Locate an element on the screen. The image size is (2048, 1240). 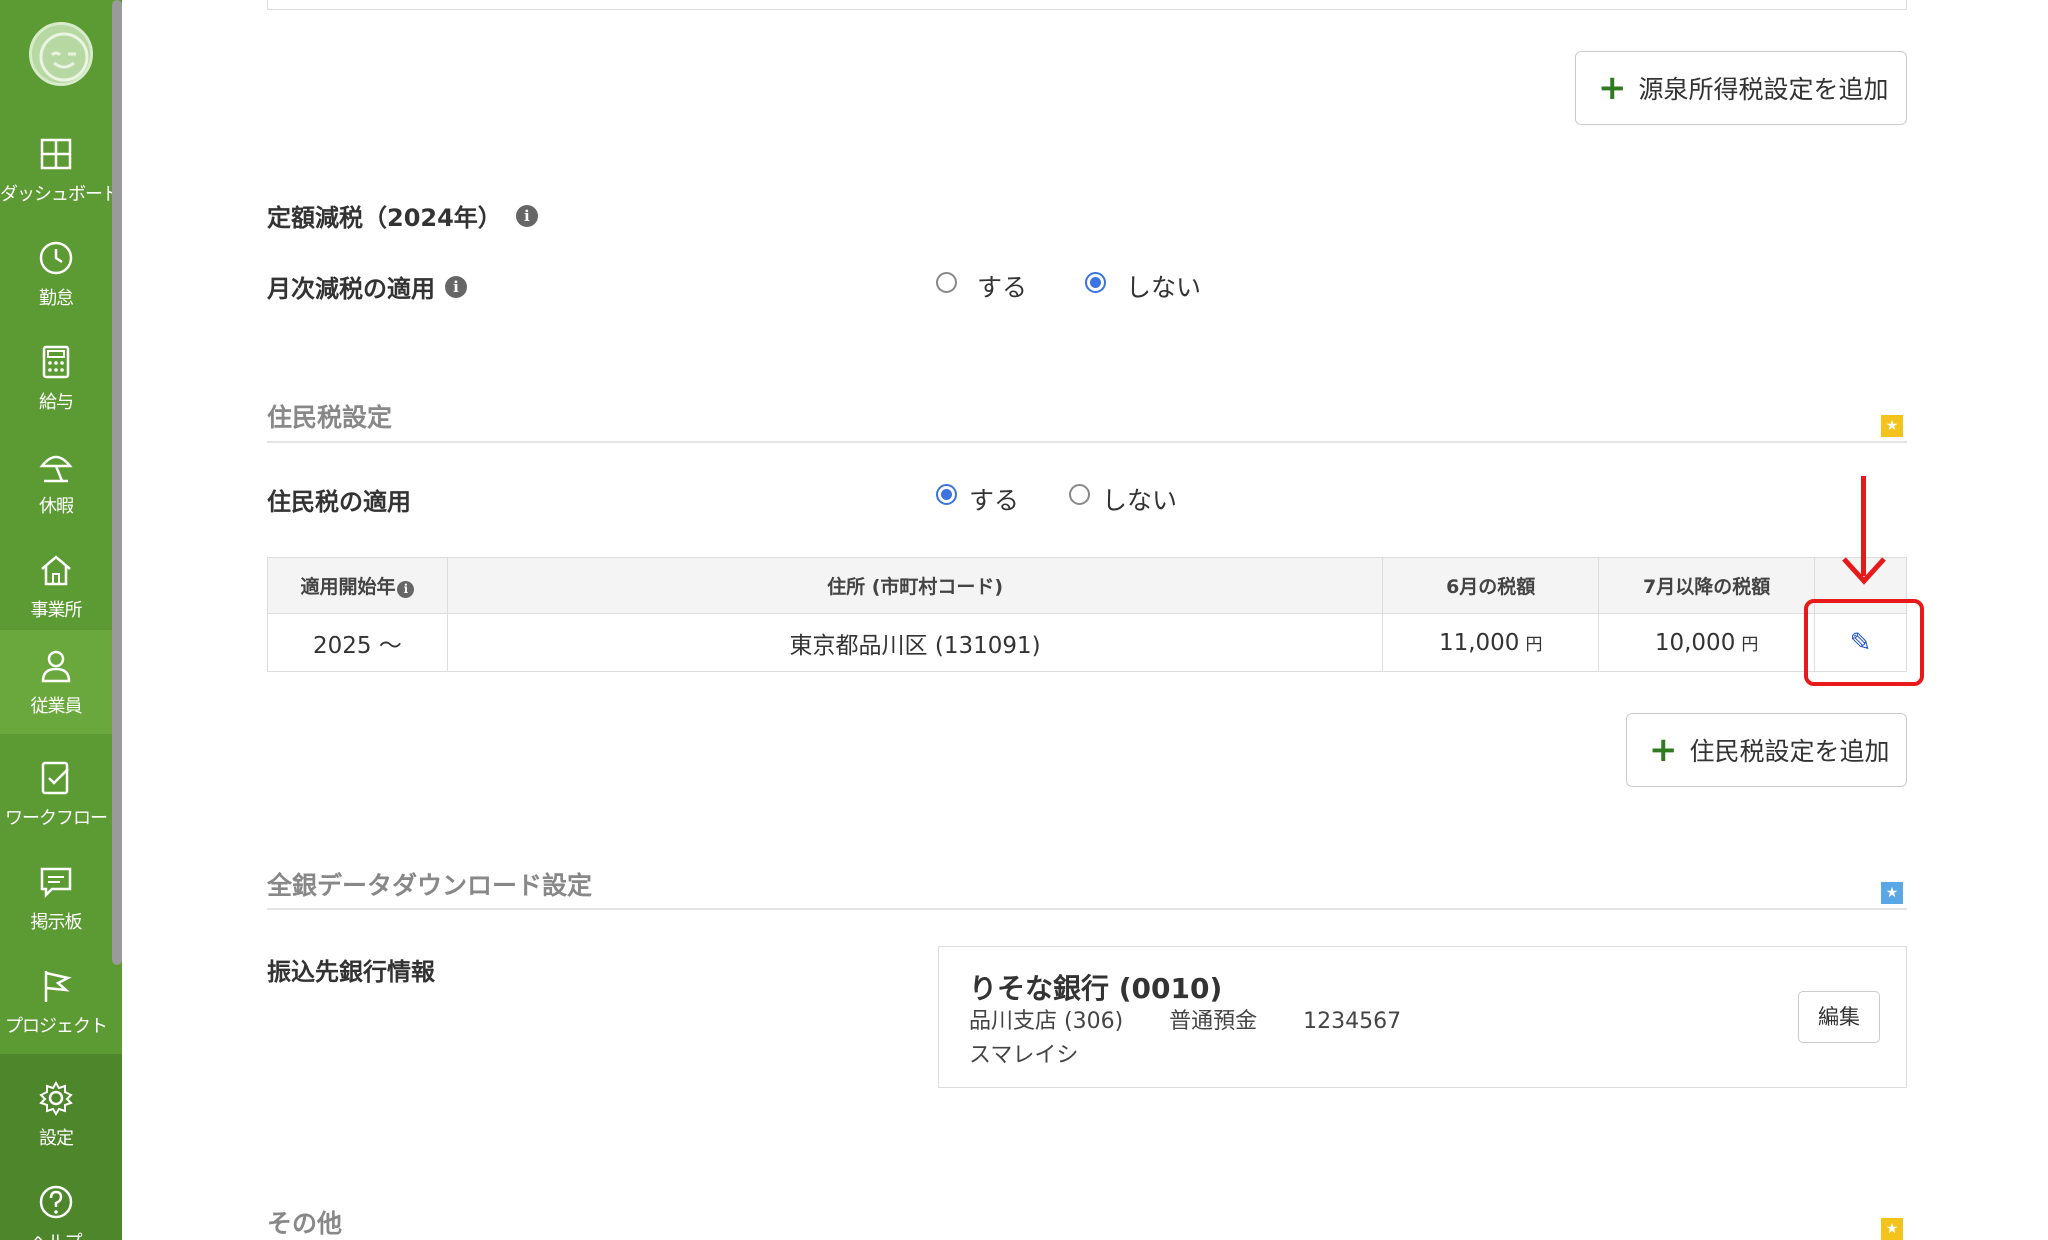
table-header-row: 適用開始年 i 住所 (市町村コード) 6月の税額 7月以降の税額 is located at coordinates (1087, 585).